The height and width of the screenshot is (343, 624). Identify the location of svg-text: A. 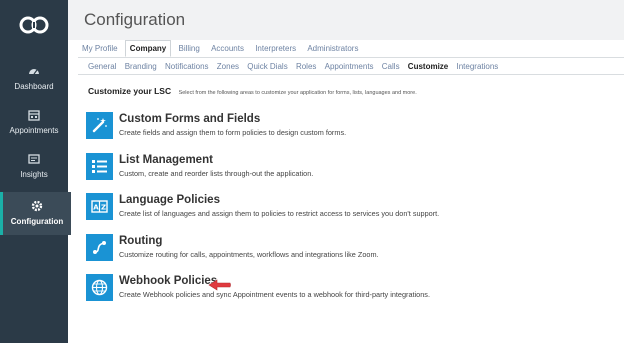
(96, 208).